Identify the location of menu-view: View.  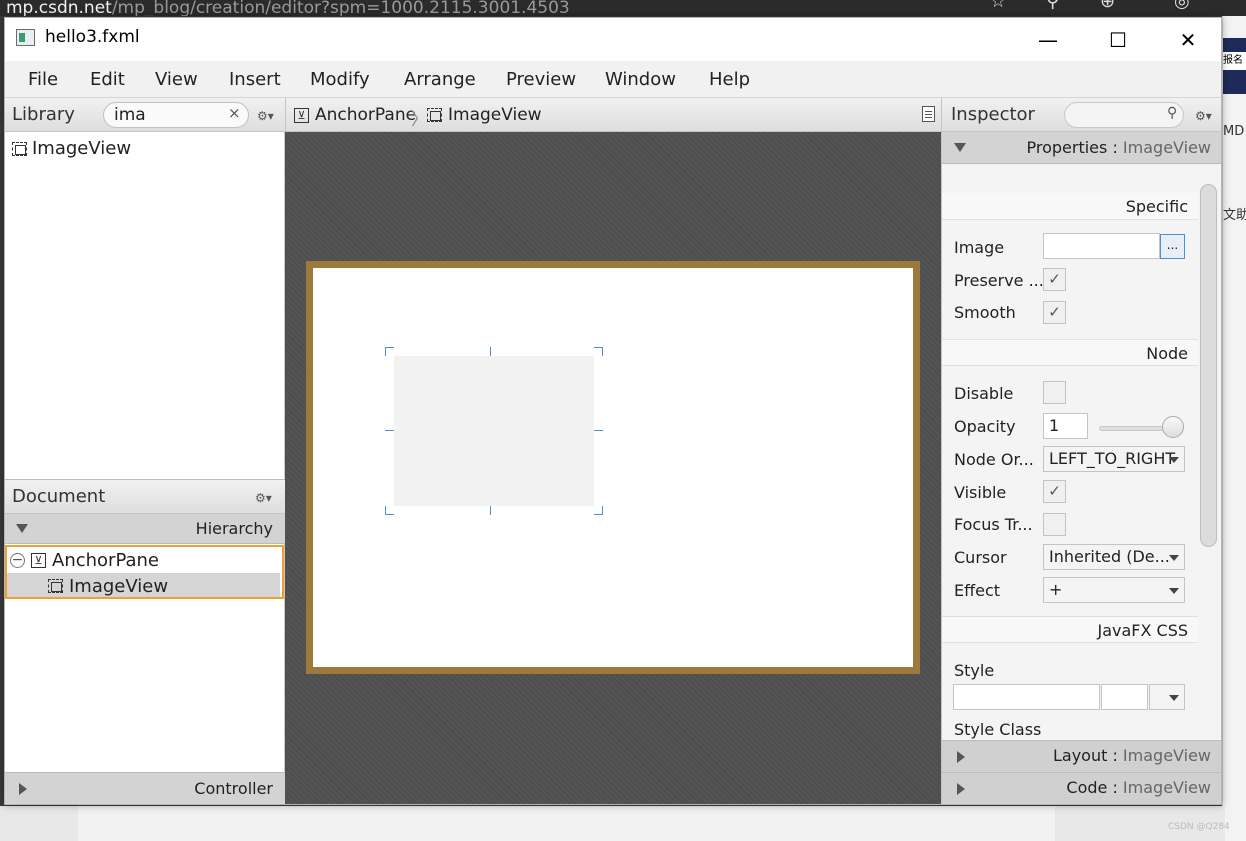
(176, 79).